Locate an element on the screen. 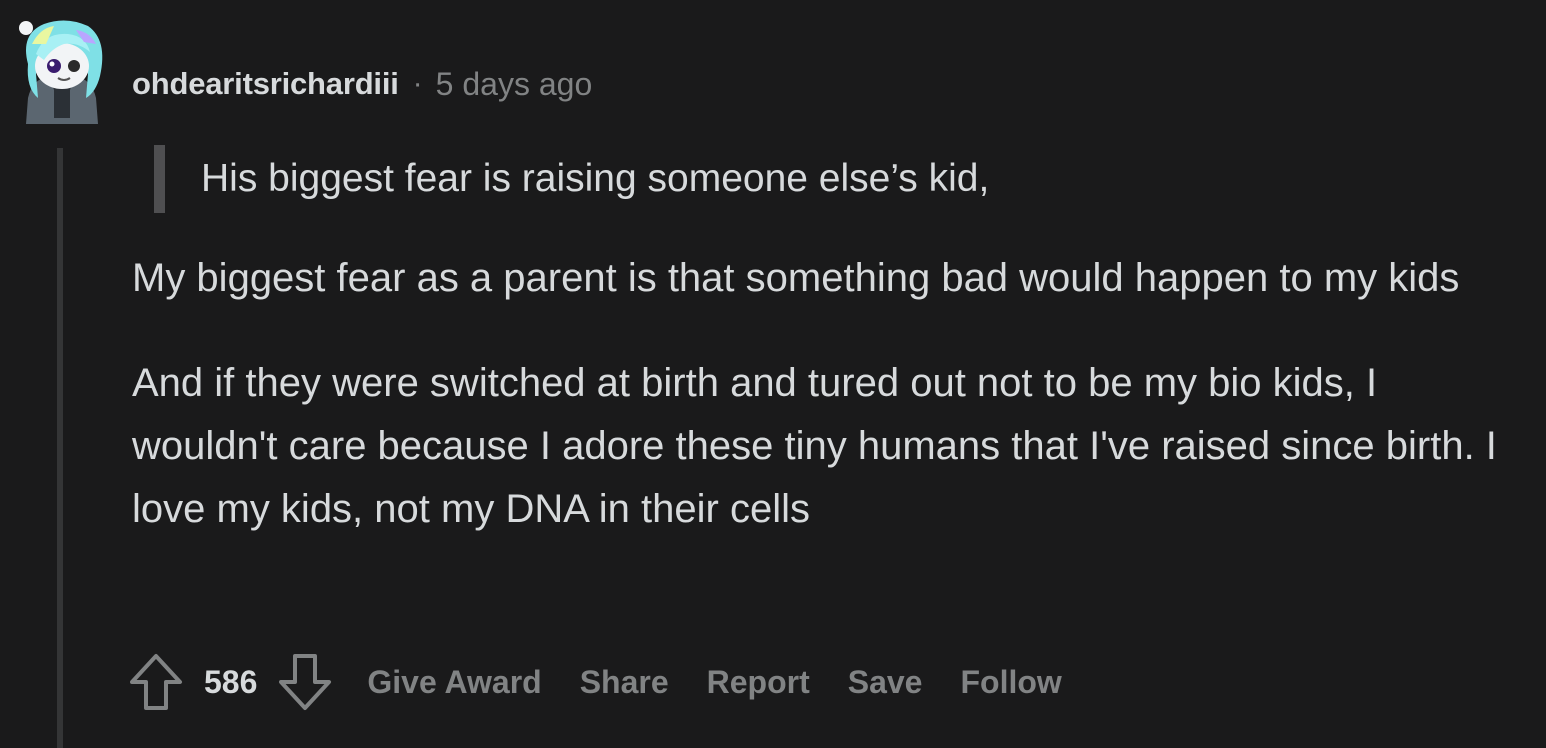 The width and height of the screenshot is (1546, 748). username-link: ohdearitsrichardiii is located at coordinates (265, 84).